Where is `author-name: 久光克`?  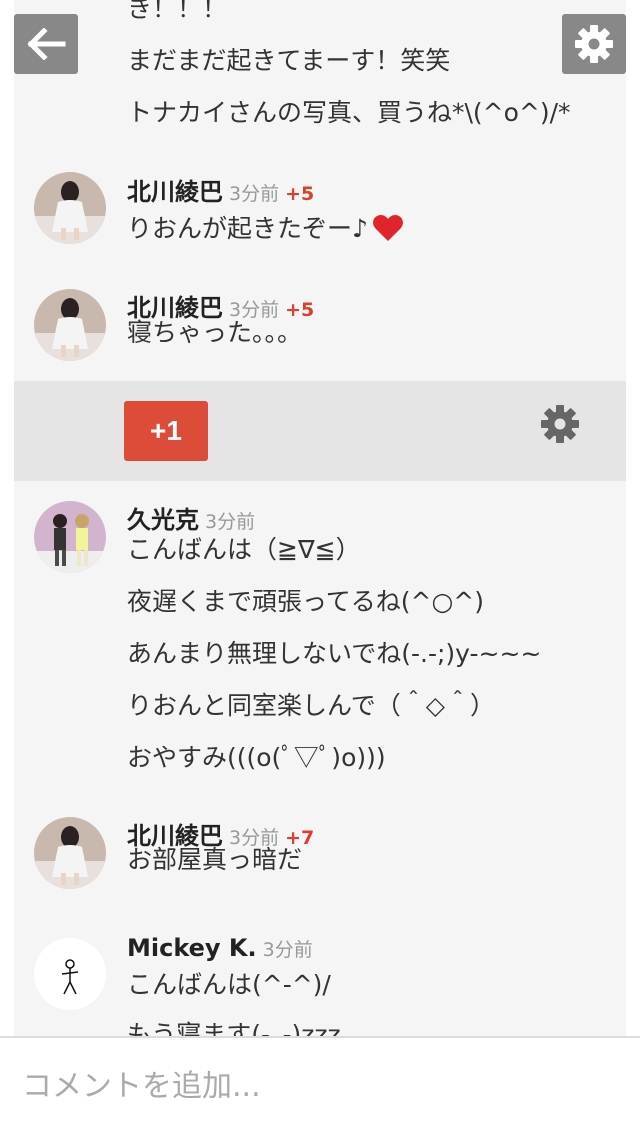
author-name: 久光克 is located at coordinates (163, 520).